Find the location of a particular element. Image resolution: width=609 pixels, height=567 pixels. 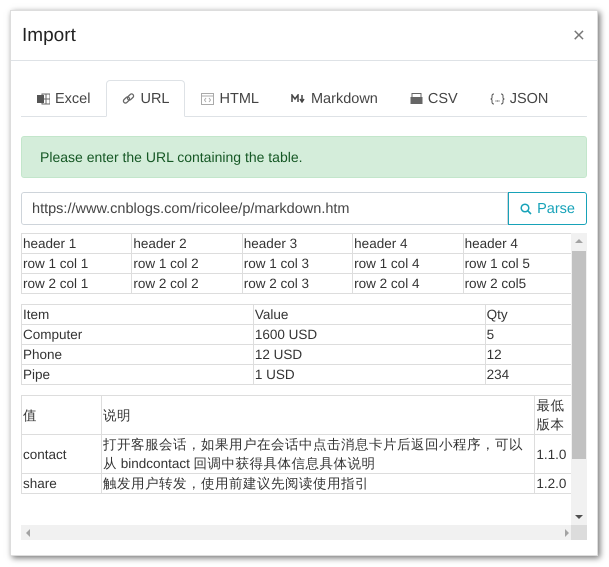

table-cell: 1600 USD is located at coordinates (369, 334).